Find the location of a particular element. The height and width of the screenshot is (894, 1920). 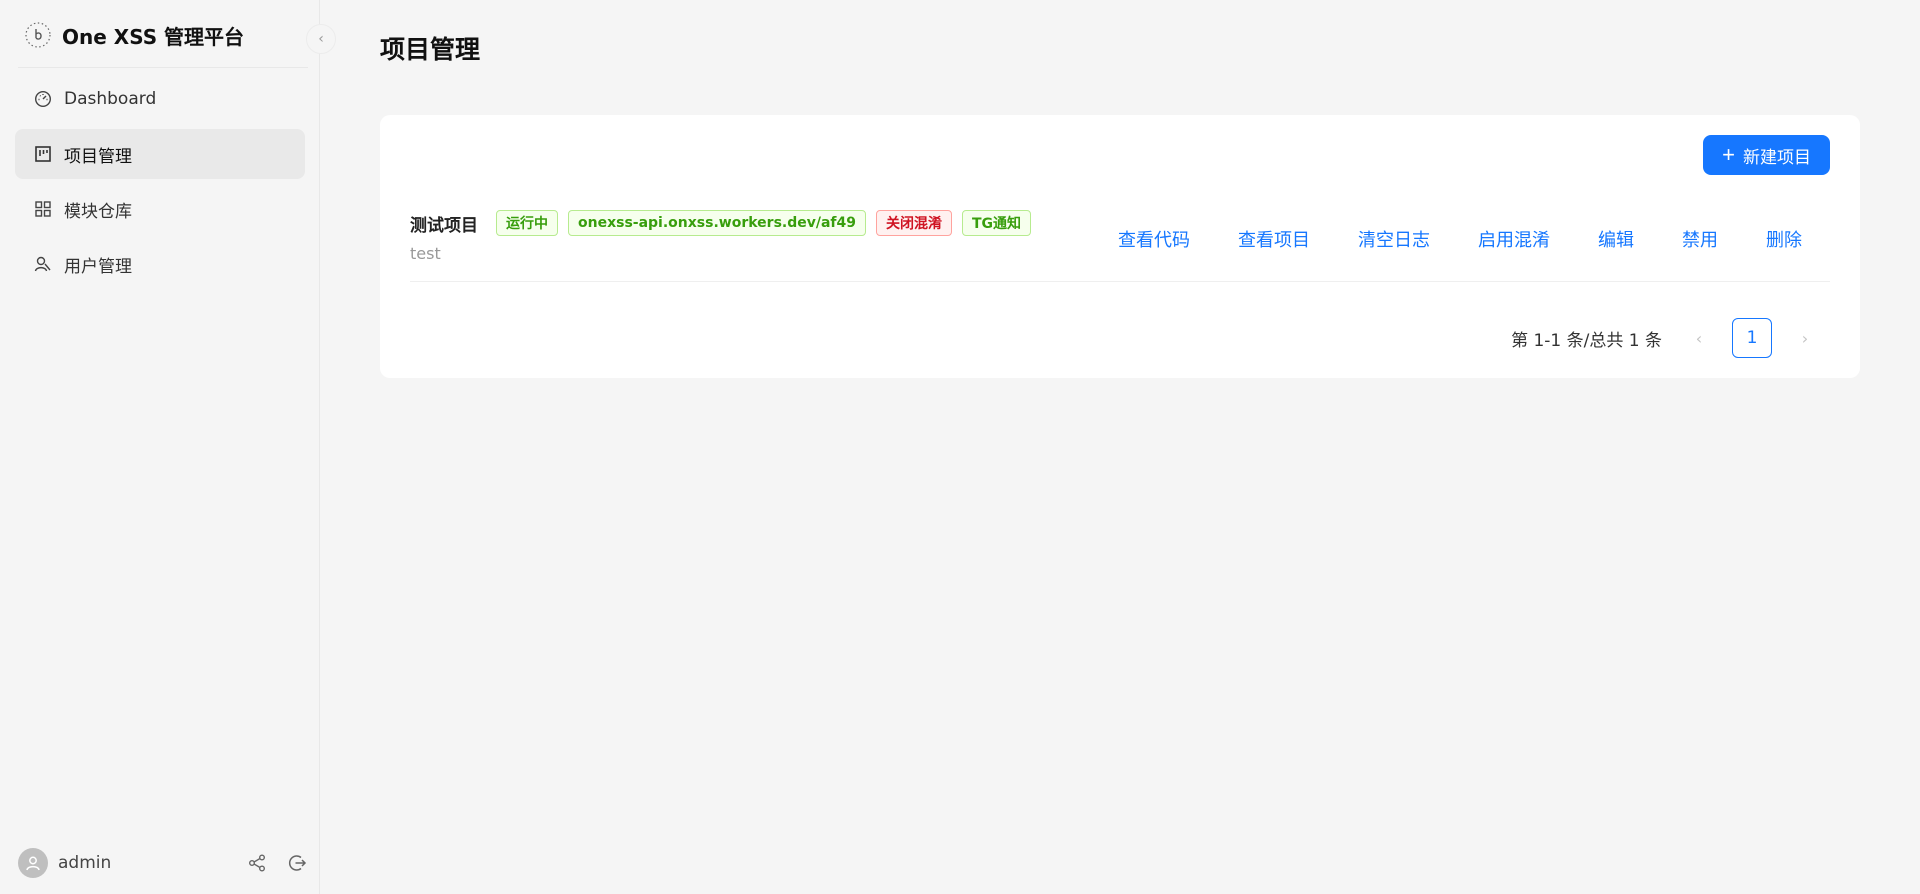

project-actions: 查看代码 查看项目 清空日志 启用混淆 编辑 禁用 删除 is located at coordinates (1460, 239).